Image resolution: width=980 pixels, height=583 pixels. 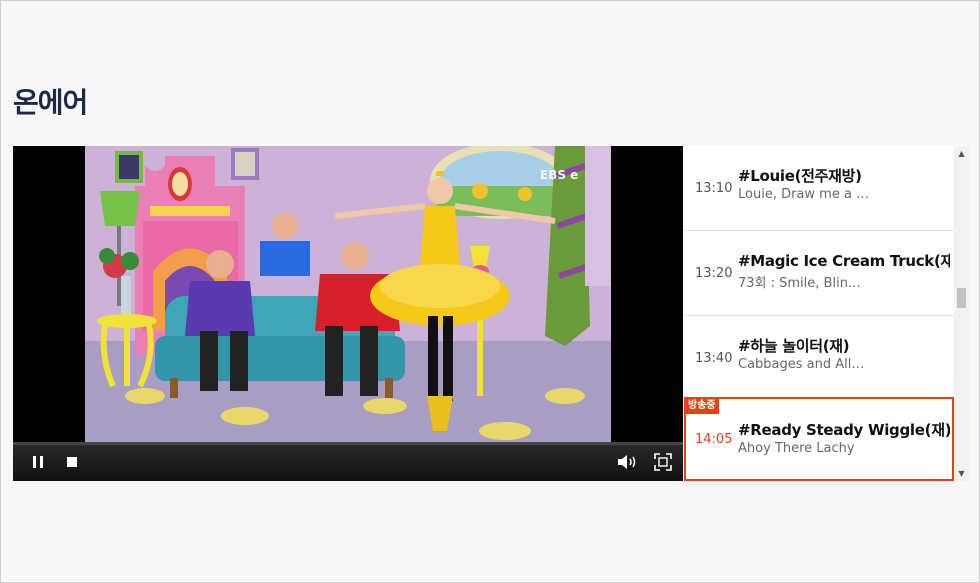 I want to click on channel-logo: EBS e, so click(x=559, y=175).